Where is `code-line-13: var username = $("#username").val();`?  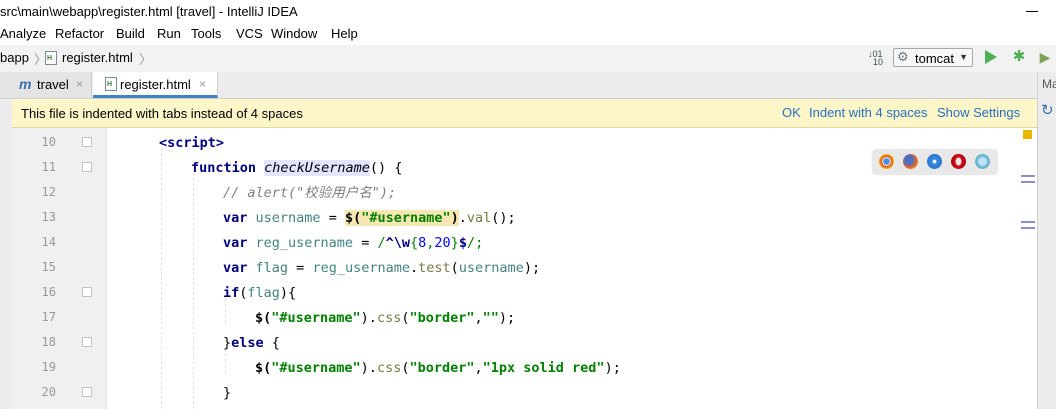 code-line-13: var username = $("#username").val(); is located at coordinates (369, 218).